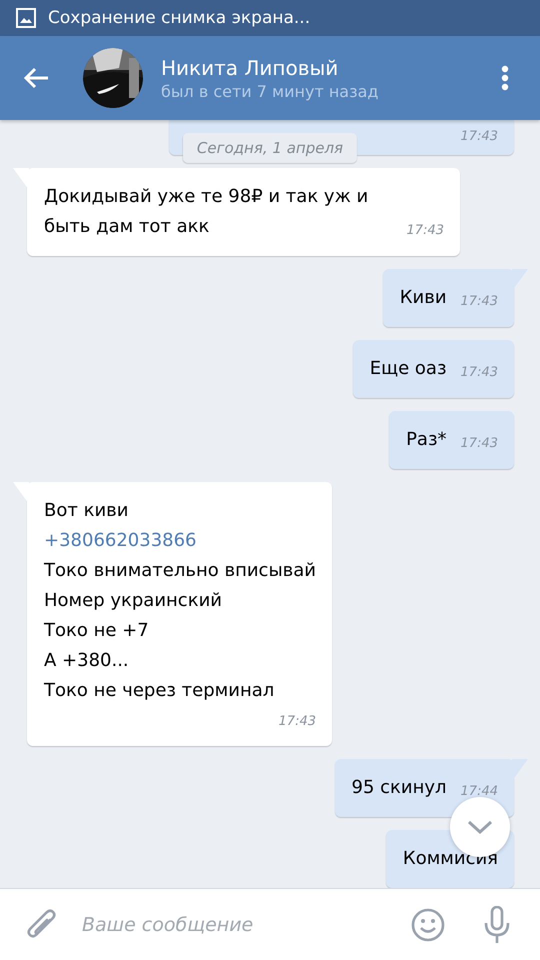  I want to click on microphone-icon, so click(497, 925).